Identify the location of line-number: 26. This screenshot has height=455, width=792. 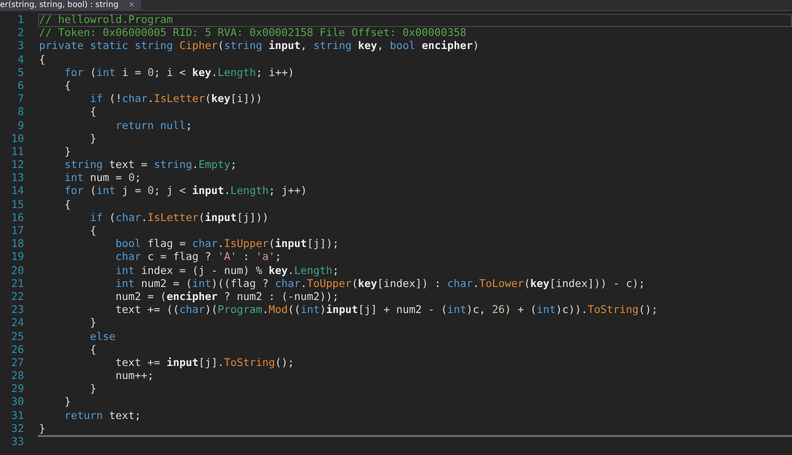
(17, 350).